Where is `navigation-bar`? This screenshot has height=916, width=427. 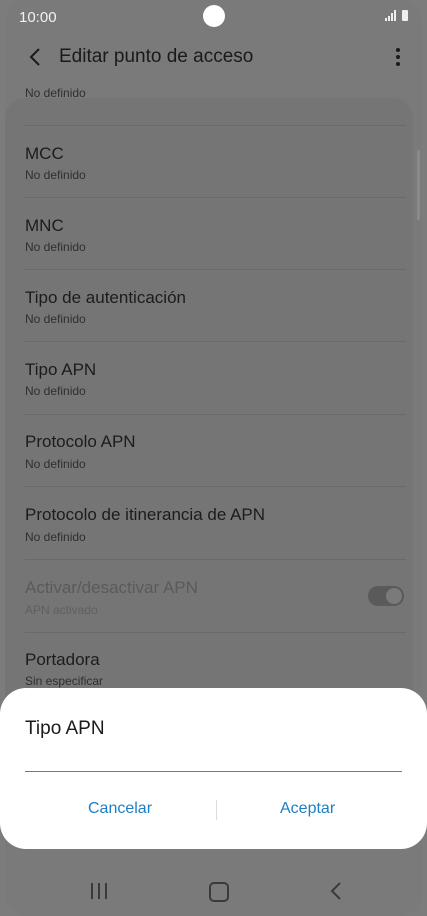
navigation-bar is located at coordinates (213, 889).